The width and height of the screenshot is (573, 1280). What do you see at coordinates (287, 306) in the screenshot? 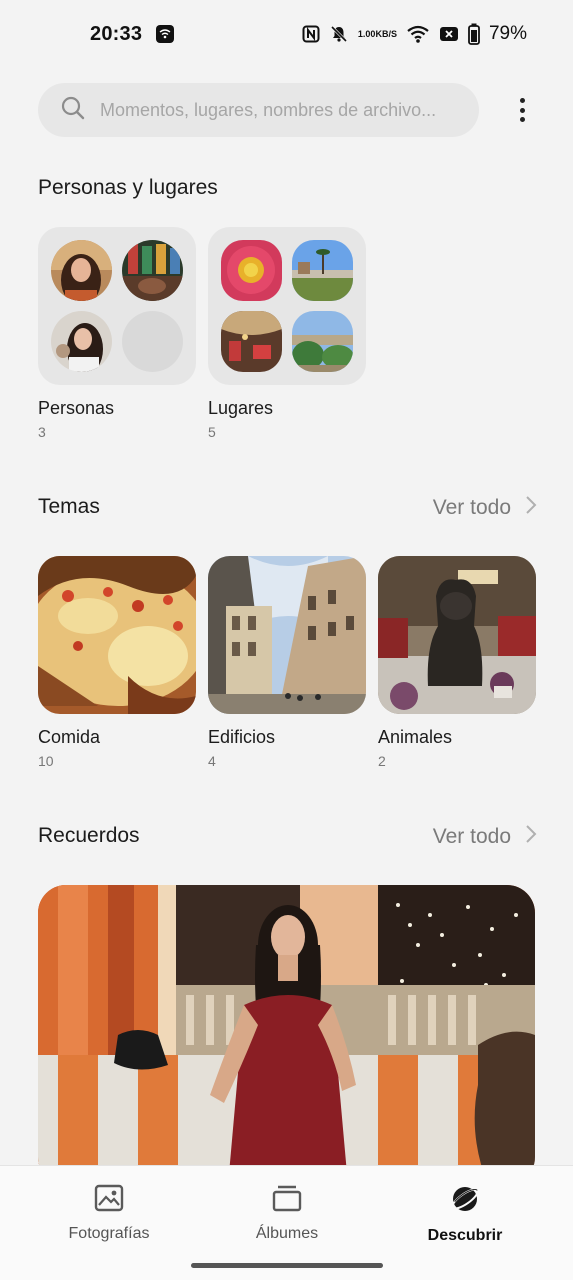
I see `places-card` at bounding box center [287, 306].